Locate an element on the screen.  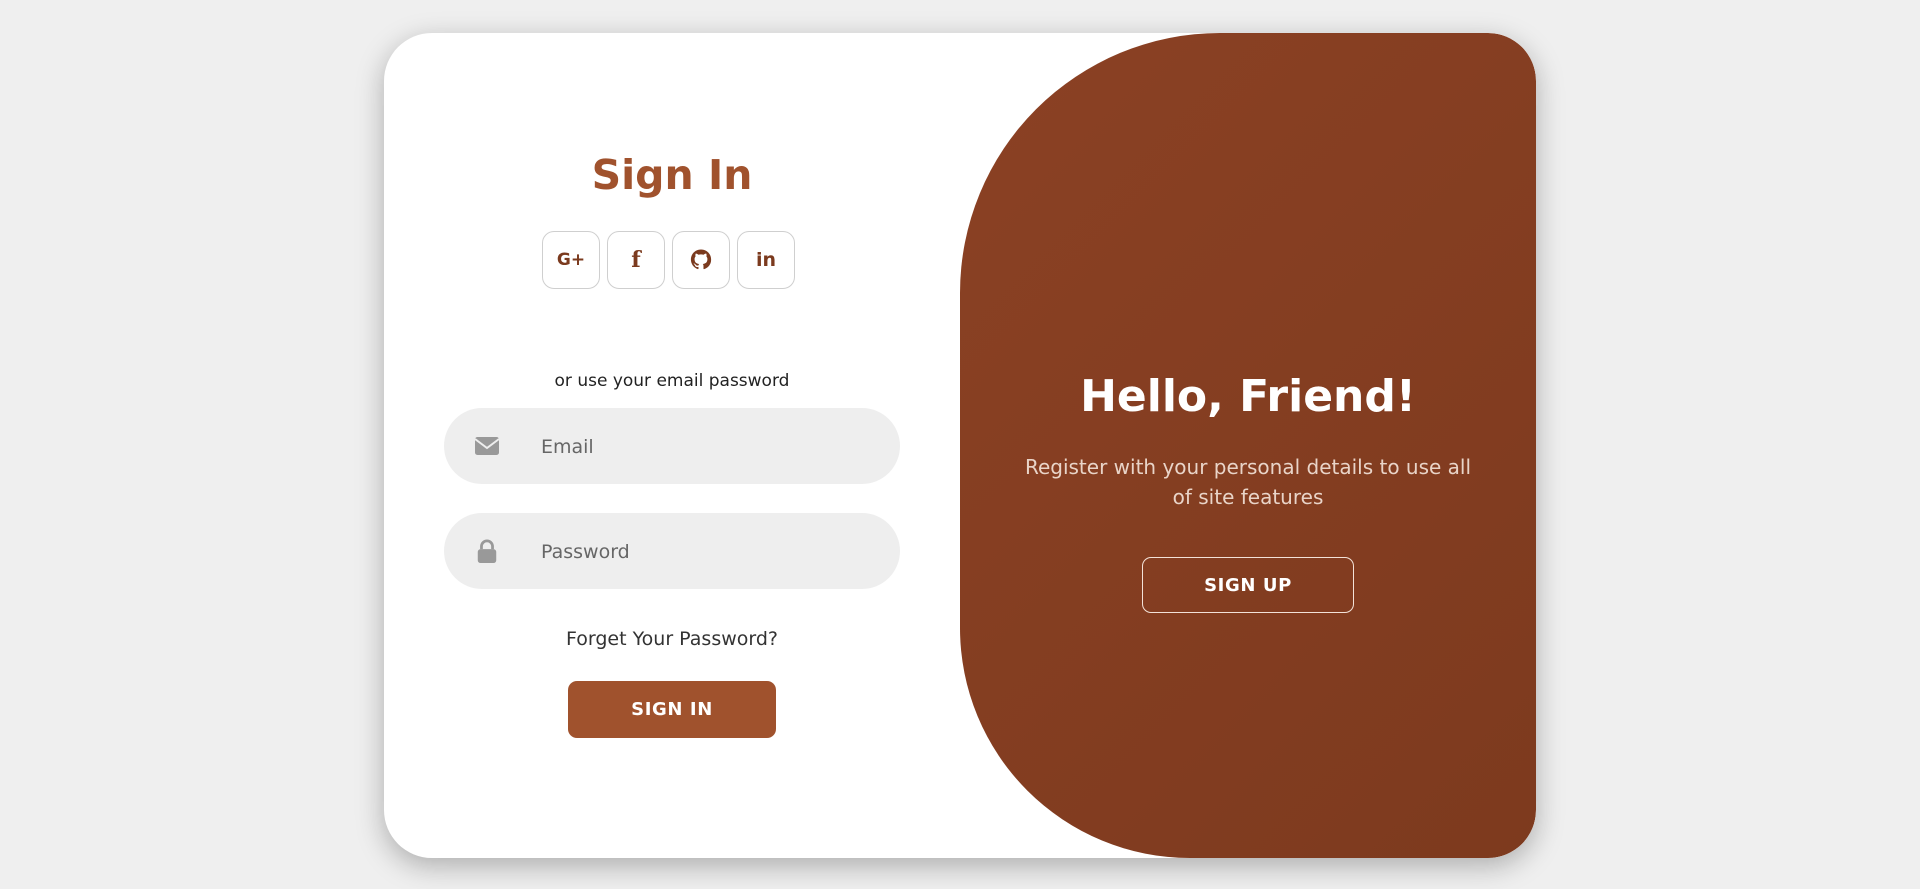
forgot-password-link: Forget Your Password? is located at coordinates (672, 639).